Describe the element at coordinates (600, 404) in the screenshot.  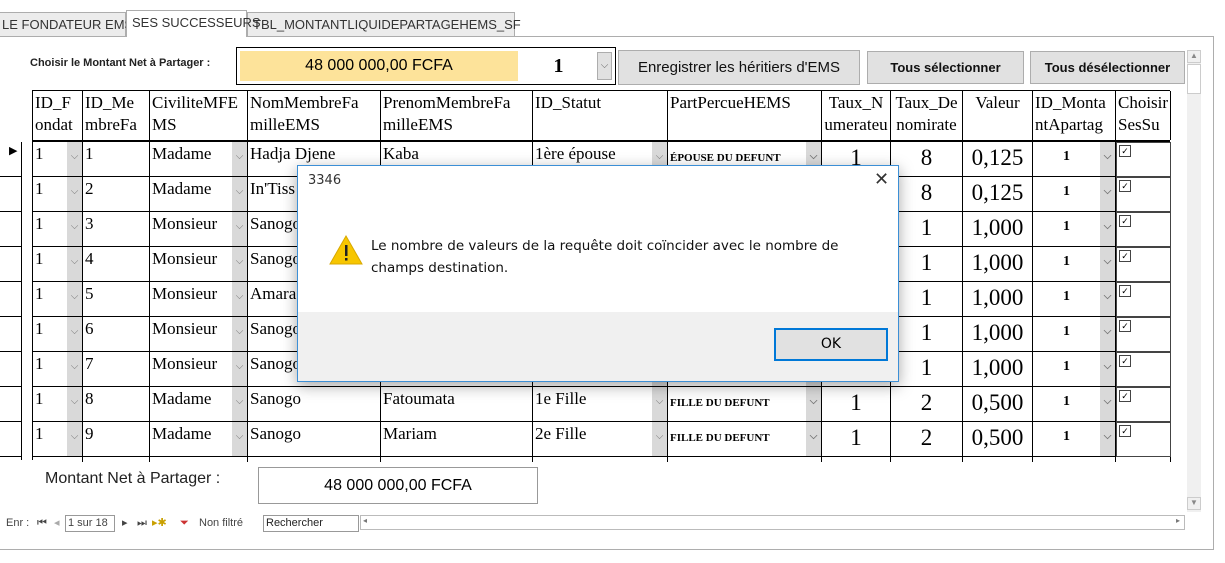
I see `cell-id-statut: 1e Fille ⌵` at that location.